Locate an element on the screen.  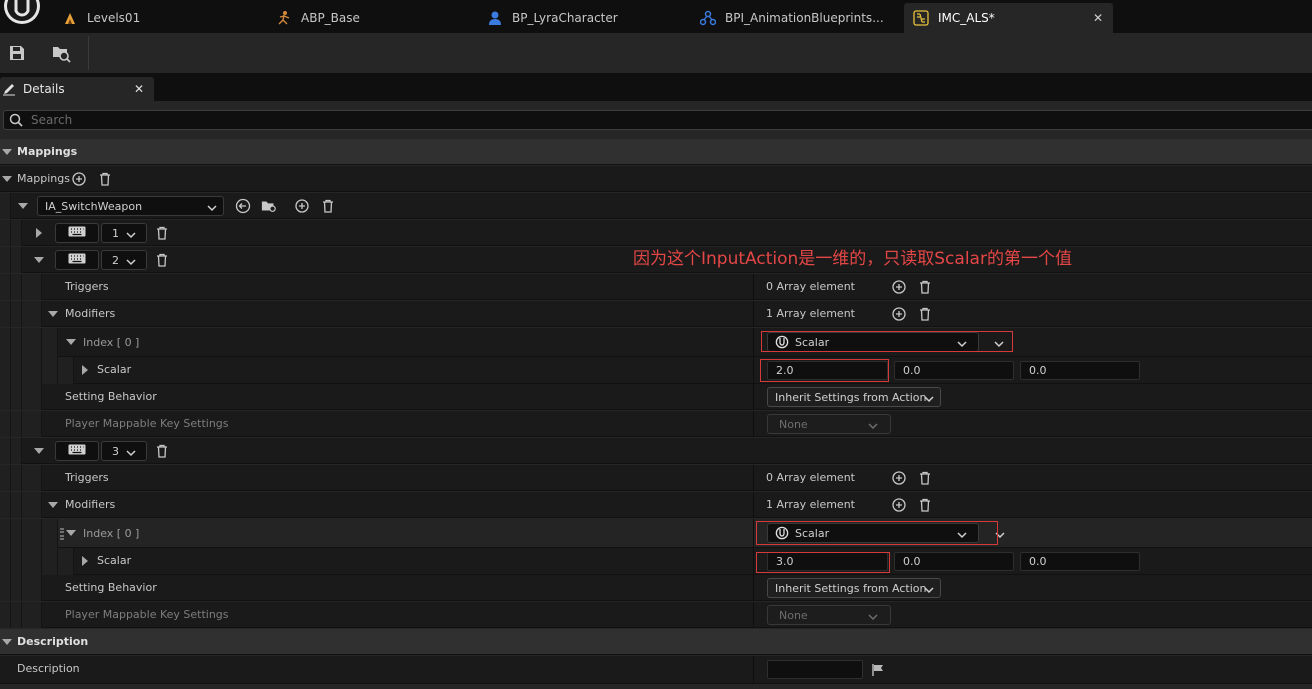
localization-flag-icon is located at coordinates (878, 670).